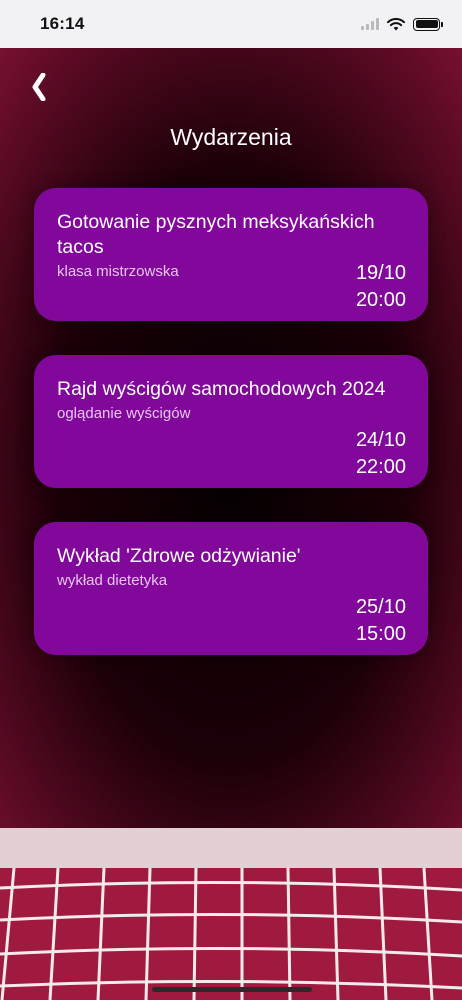 This screenshot has height=1000, width=462. What do you see at coordinates (232, 989) in the screenshot?
I see `home-indicator` at bounding box center [232, 989].